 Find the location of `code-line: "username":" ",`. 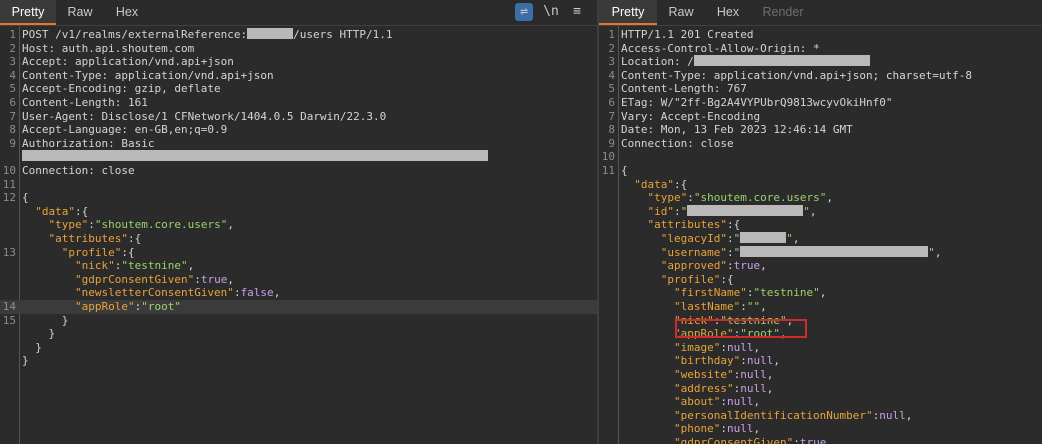

code-line: "username":" ", is located at coordinates (801, 252).